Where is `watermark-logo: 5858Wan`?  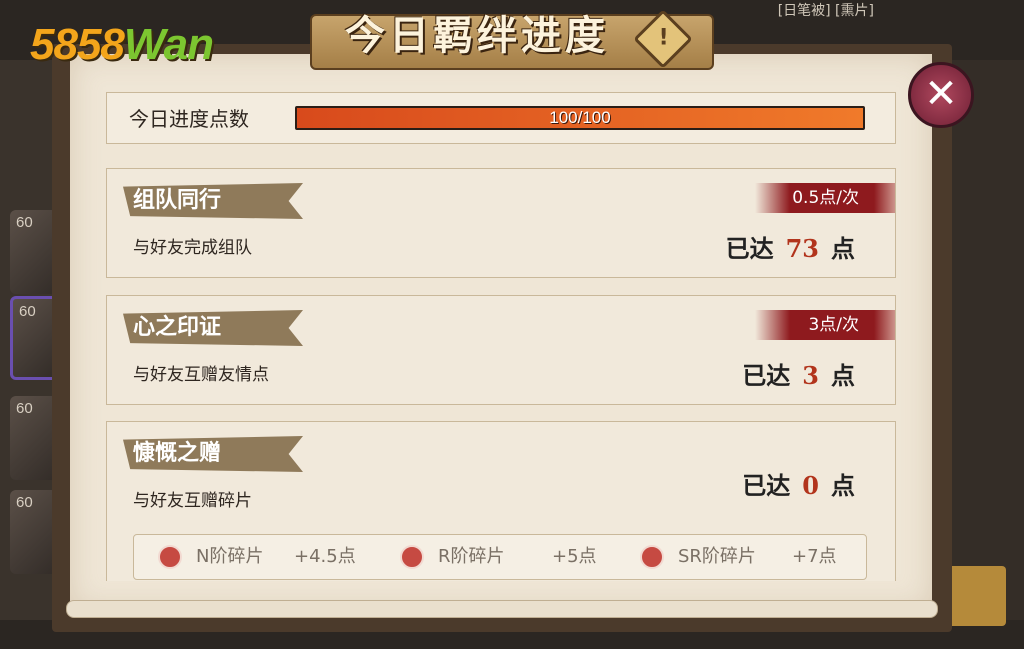 watermark-logo: 5858Wan is located at coordinates (122, 45).